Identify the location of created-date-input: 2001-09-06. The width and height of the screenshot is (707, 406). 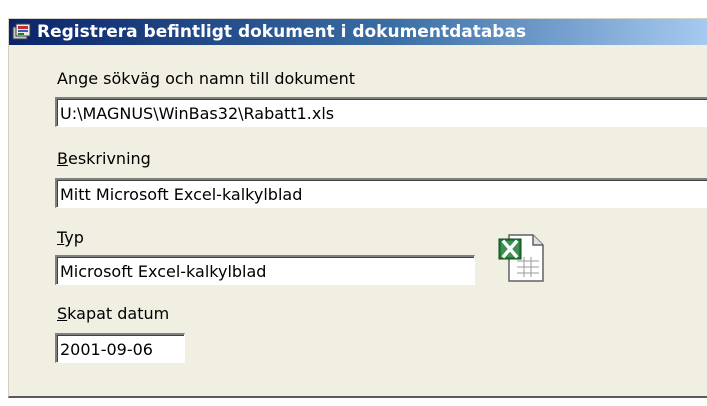
(120, 348).